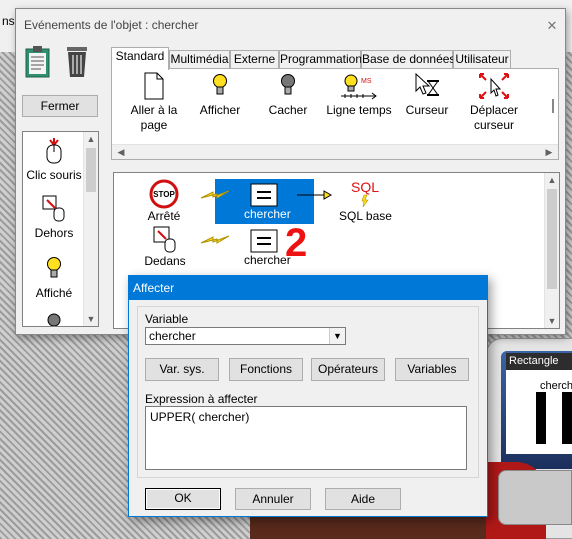 The image size is (572, 539). I want to click on tab-multimedia: Multimédia, so click(199, 59).